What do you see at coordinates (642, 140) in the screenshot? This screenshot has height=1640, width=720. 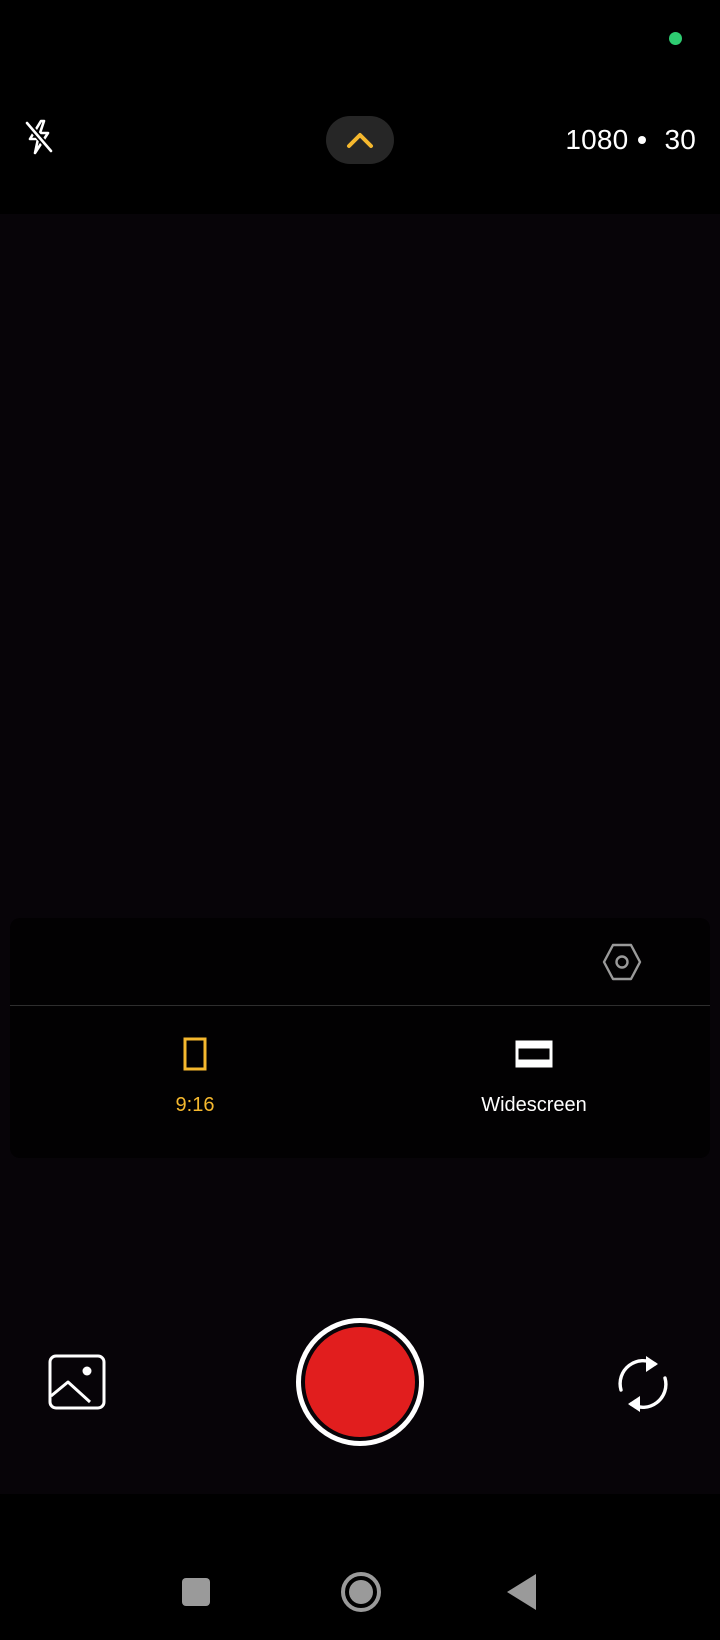 I see `separator-dot` at bounding box center [642, 140].